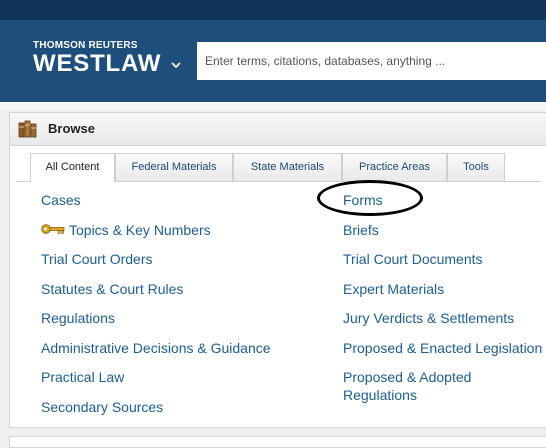 This screenshot has width=546, height=448. What do you see at coordinates (102, 407) in the screenshot?
I see `link-secondary-sources: Secondary Sources` at bounding box center [102, 407].